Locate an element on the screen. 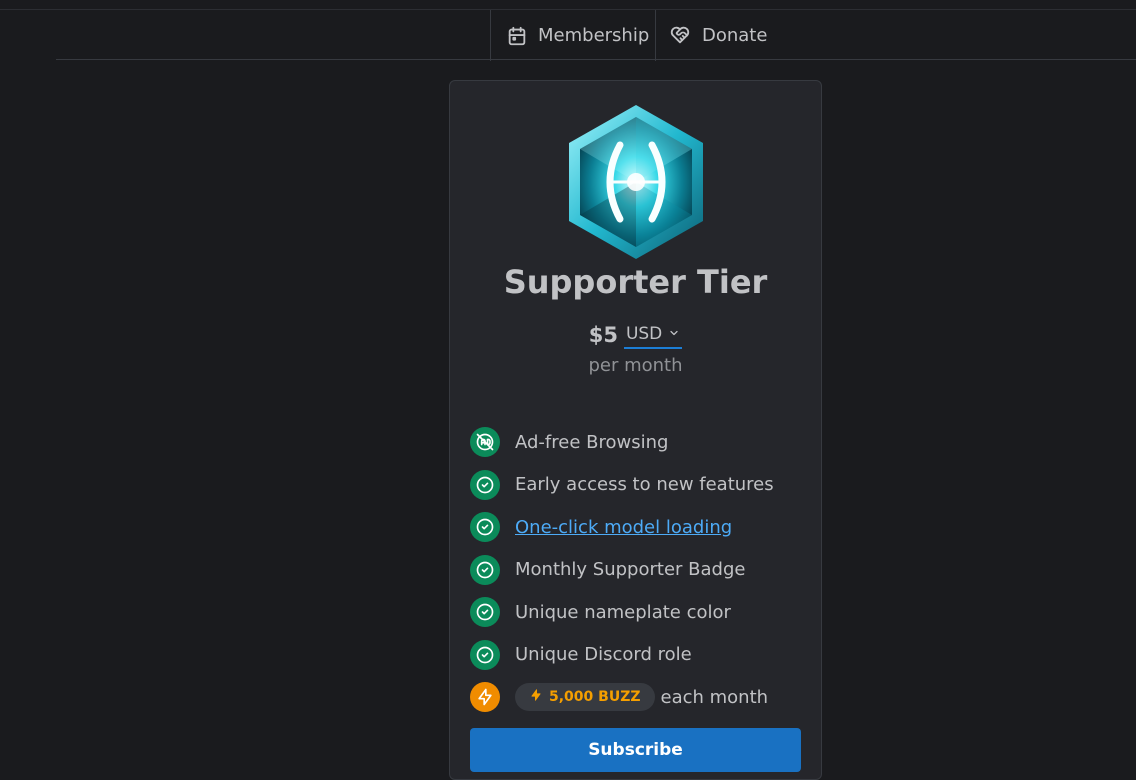  benefit-item: One-click model loading is located at coordinates (640, 527).